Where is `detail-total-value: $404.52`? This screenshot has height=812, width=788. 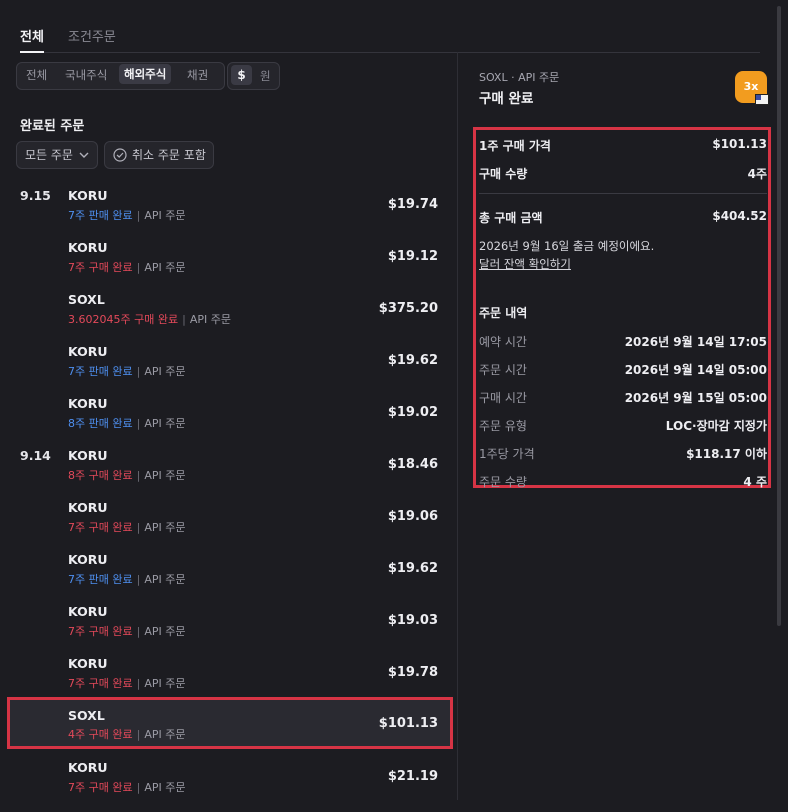
detail-total-value: $404.52 is located at coordinates (739, 216).